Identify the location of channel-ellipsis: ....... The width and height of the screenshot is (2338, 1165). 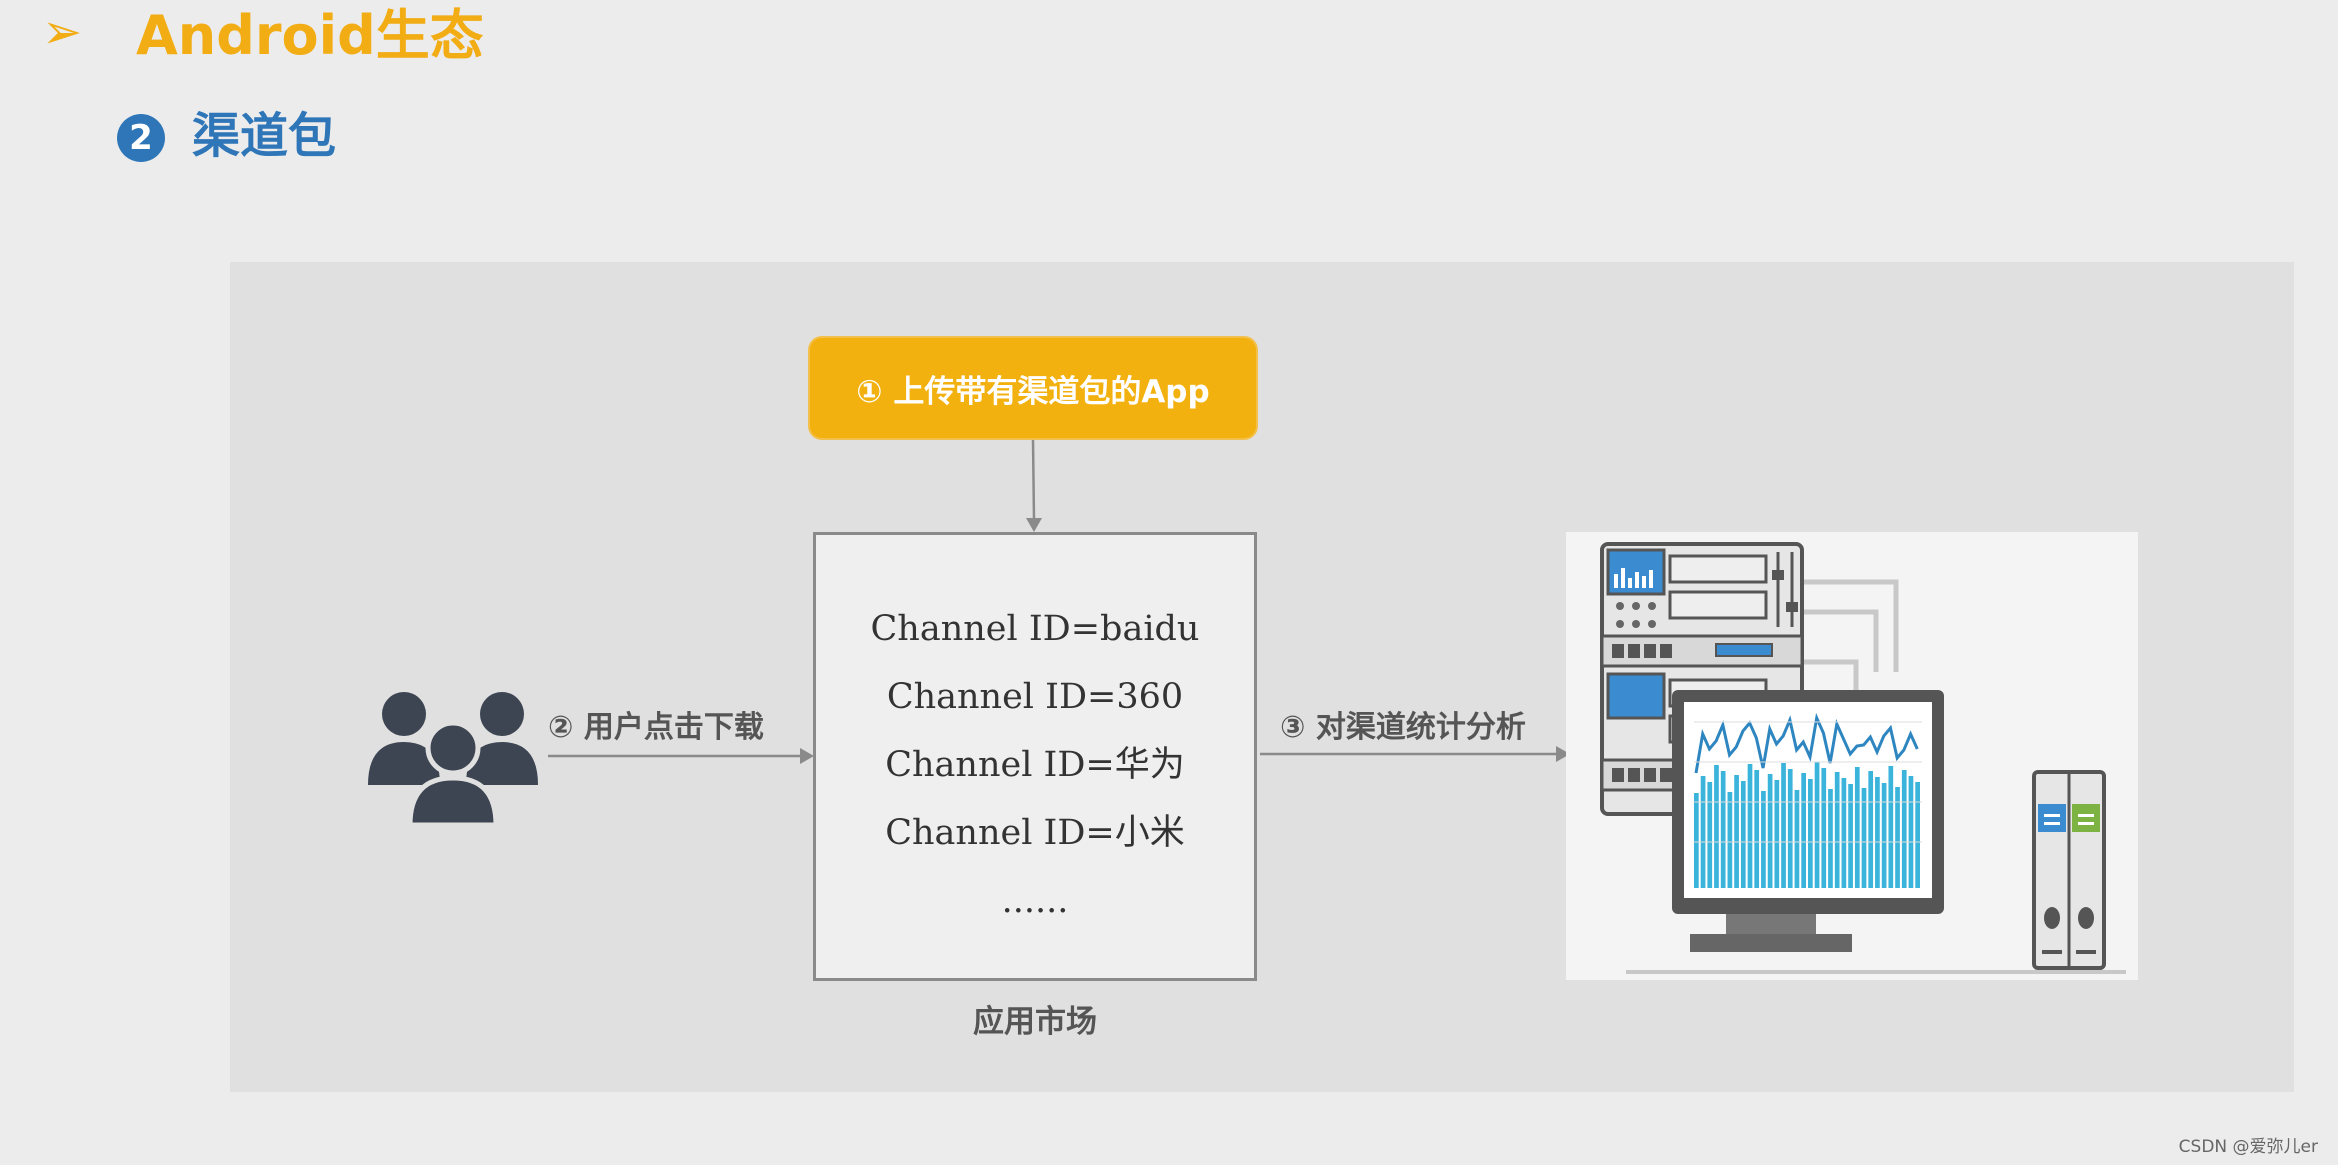
(1035, 901).